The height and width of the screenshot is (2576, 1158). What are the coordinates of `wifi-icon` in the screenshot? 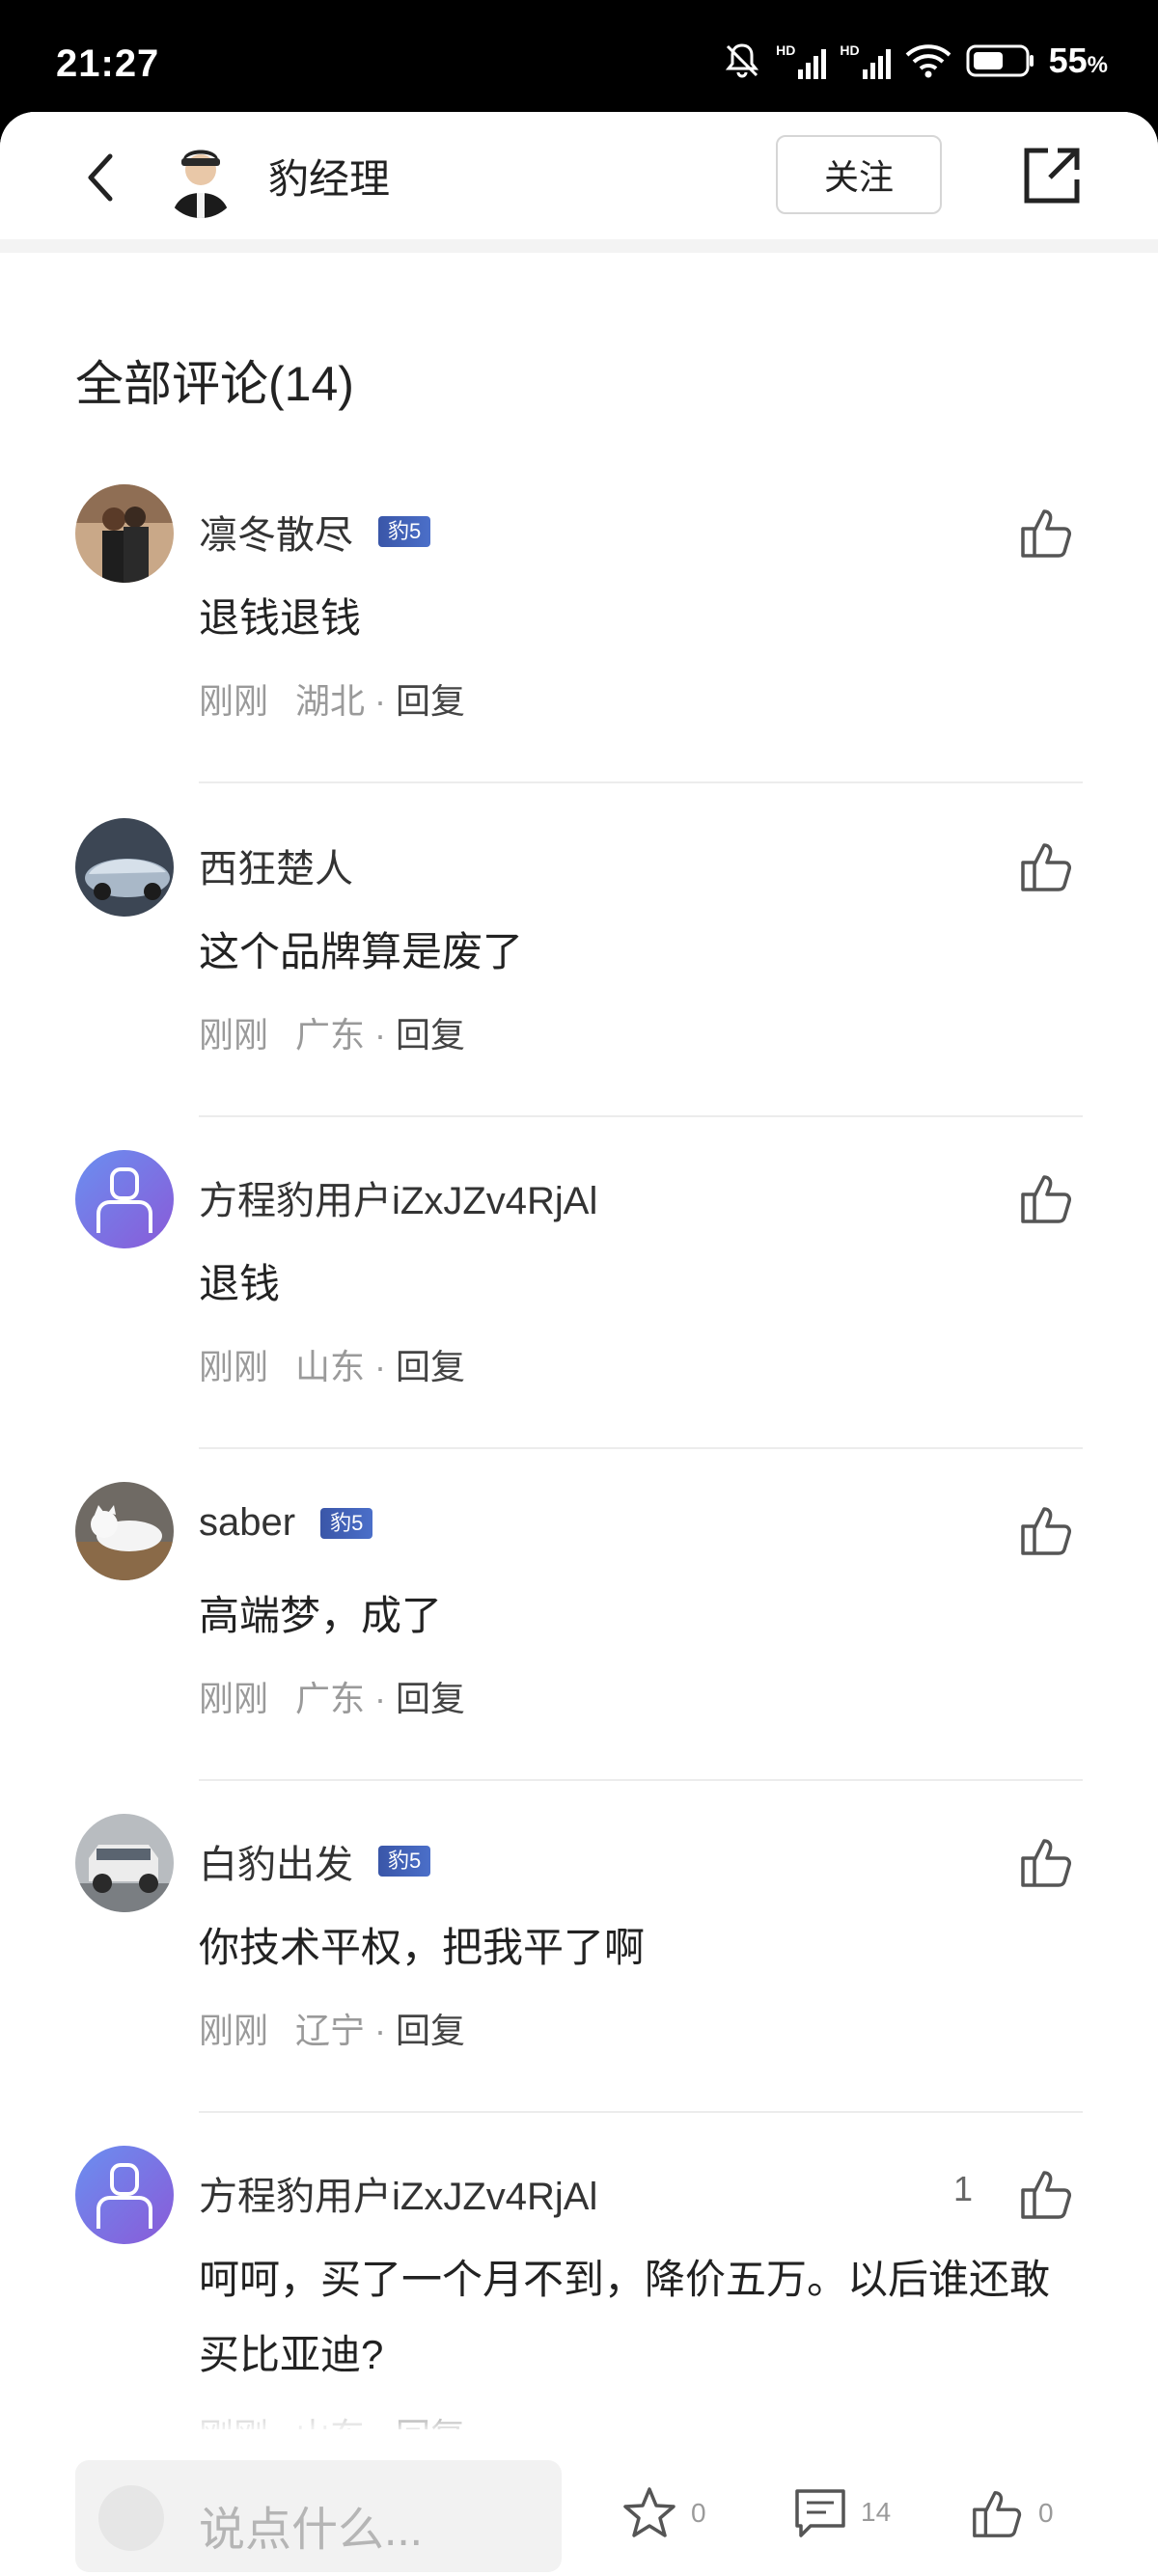 It's located at (928, 61).